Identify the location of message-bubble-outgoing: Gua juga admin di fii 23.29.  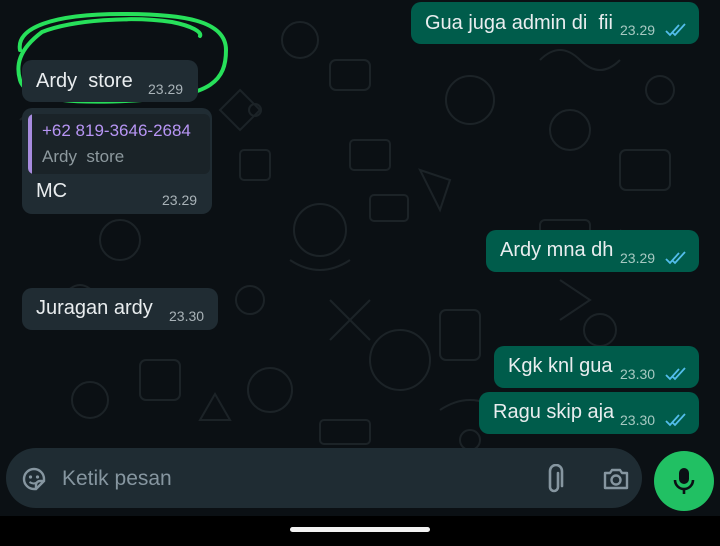
(555, 23).